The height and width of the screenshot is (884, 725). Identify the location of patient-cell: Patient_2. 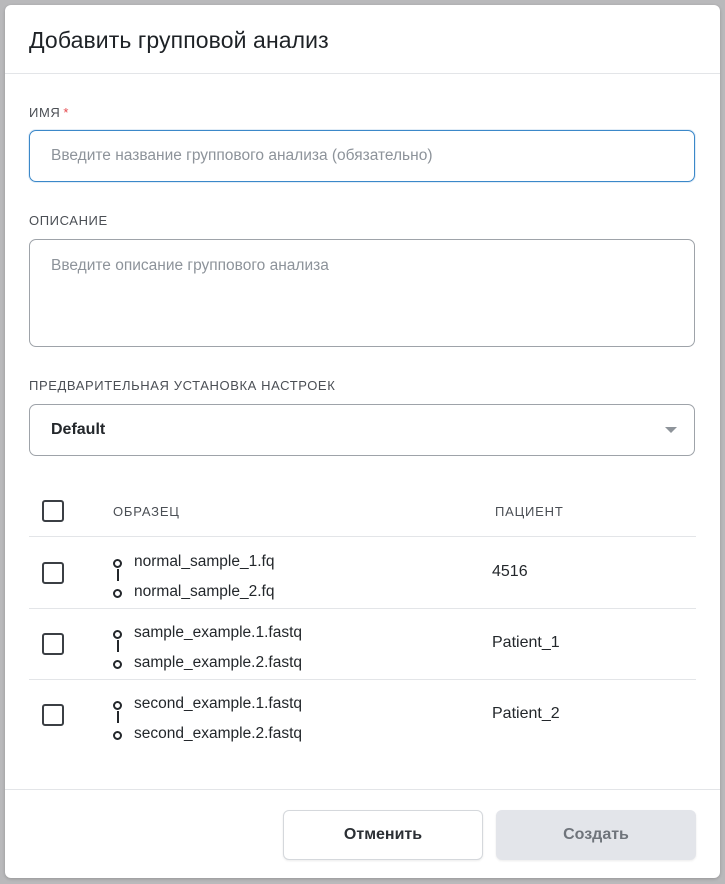
(526, 713).